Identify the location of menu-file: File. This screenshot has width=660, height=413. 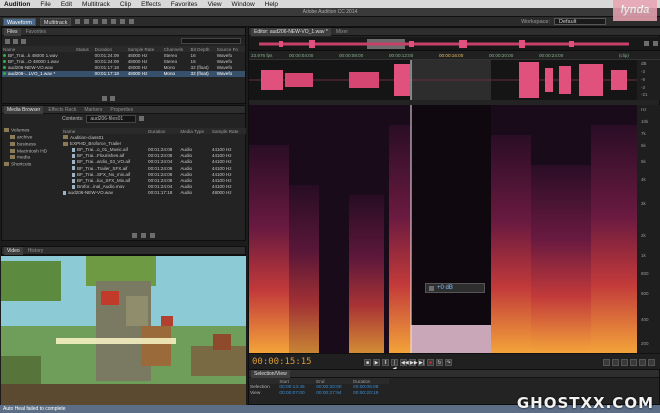
(45, 4).